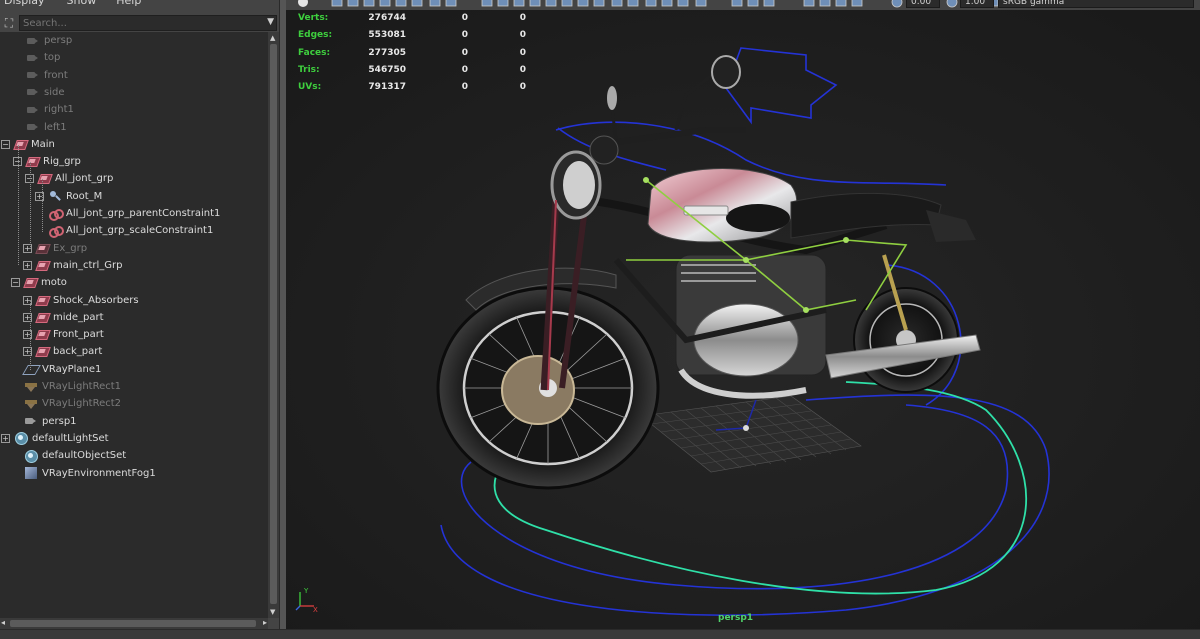 This screenshot has width=1200, height=639. Describe the element at coordinates (753, 3) in the screenshot. I see `xray-joints-icon` at that location.